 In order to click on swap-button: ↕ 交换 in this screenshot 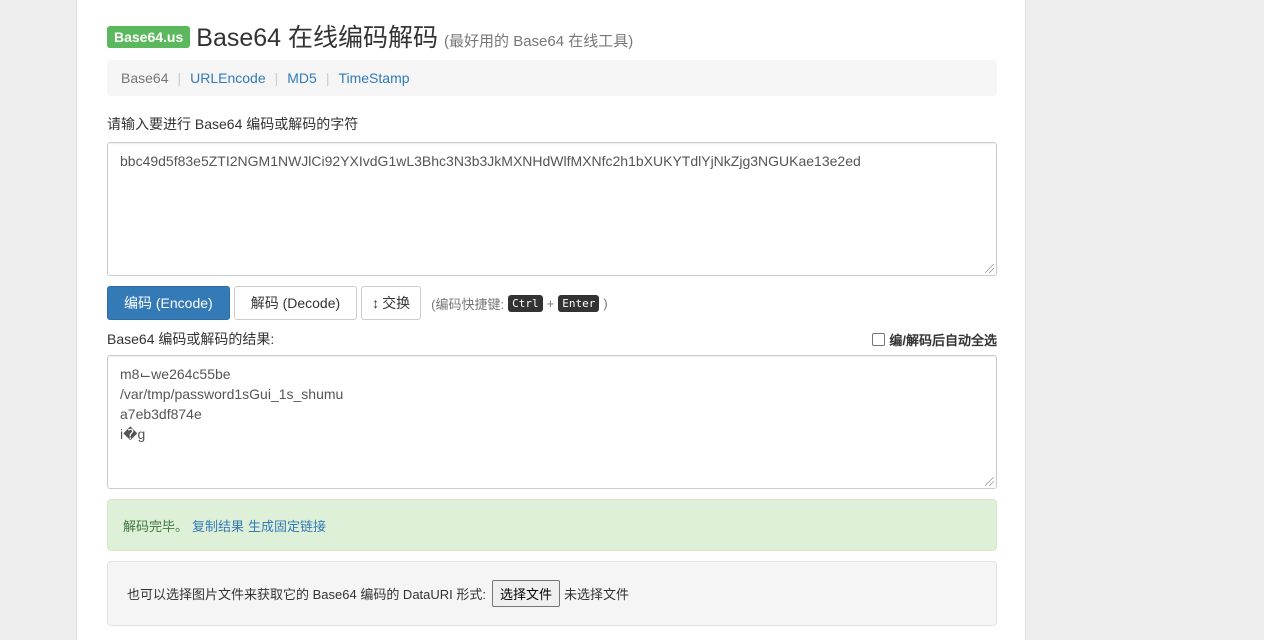, I will do `click(391, 303)`.